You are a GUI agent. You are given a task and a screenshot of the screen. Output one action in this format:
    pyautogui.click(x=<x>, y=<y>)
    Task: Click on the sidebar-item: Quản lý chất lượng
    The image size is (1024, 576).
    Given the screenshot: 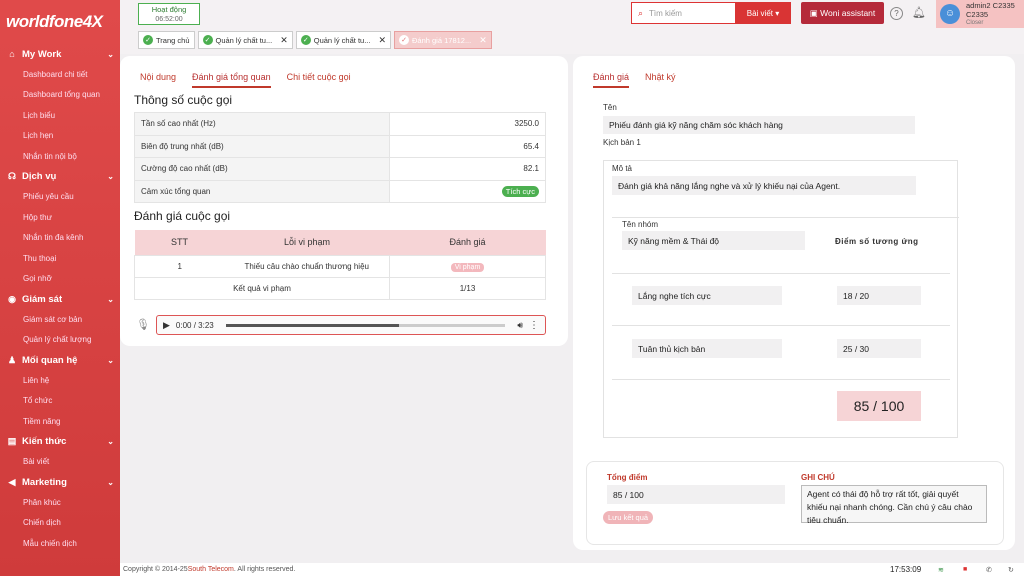 What is the action you would take?
    pyautogui.click(x=60, y=340)
    